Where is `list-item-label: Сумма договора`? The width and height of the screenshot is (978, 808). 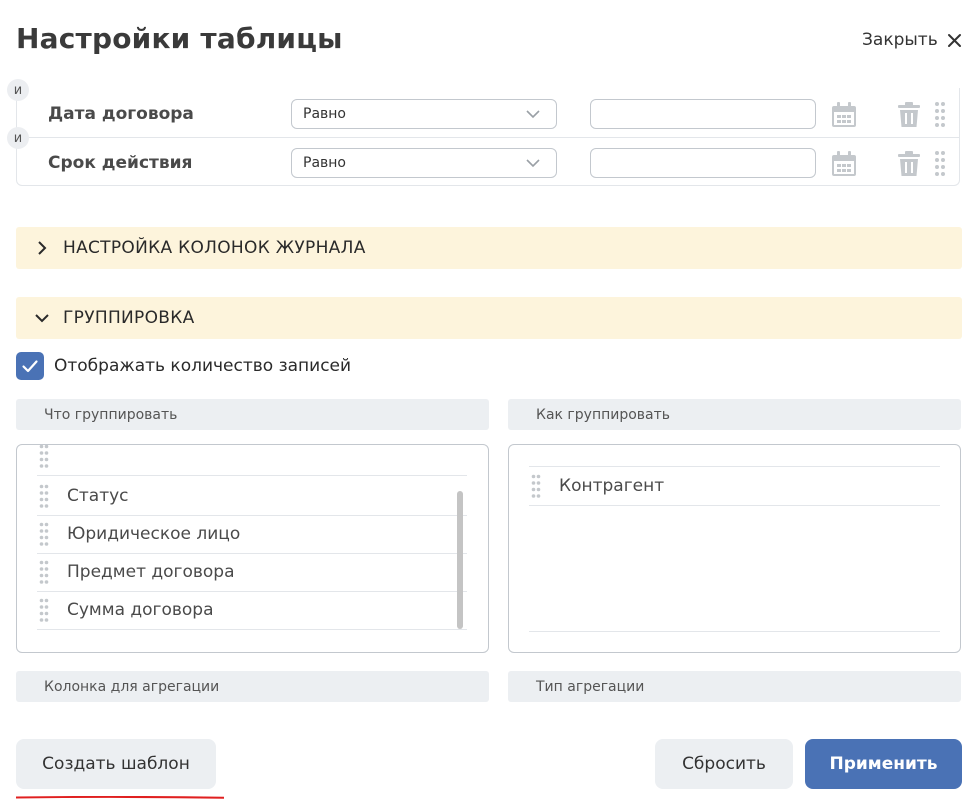 list-item-label: Сумма договора is located at coordinates (140, 610).